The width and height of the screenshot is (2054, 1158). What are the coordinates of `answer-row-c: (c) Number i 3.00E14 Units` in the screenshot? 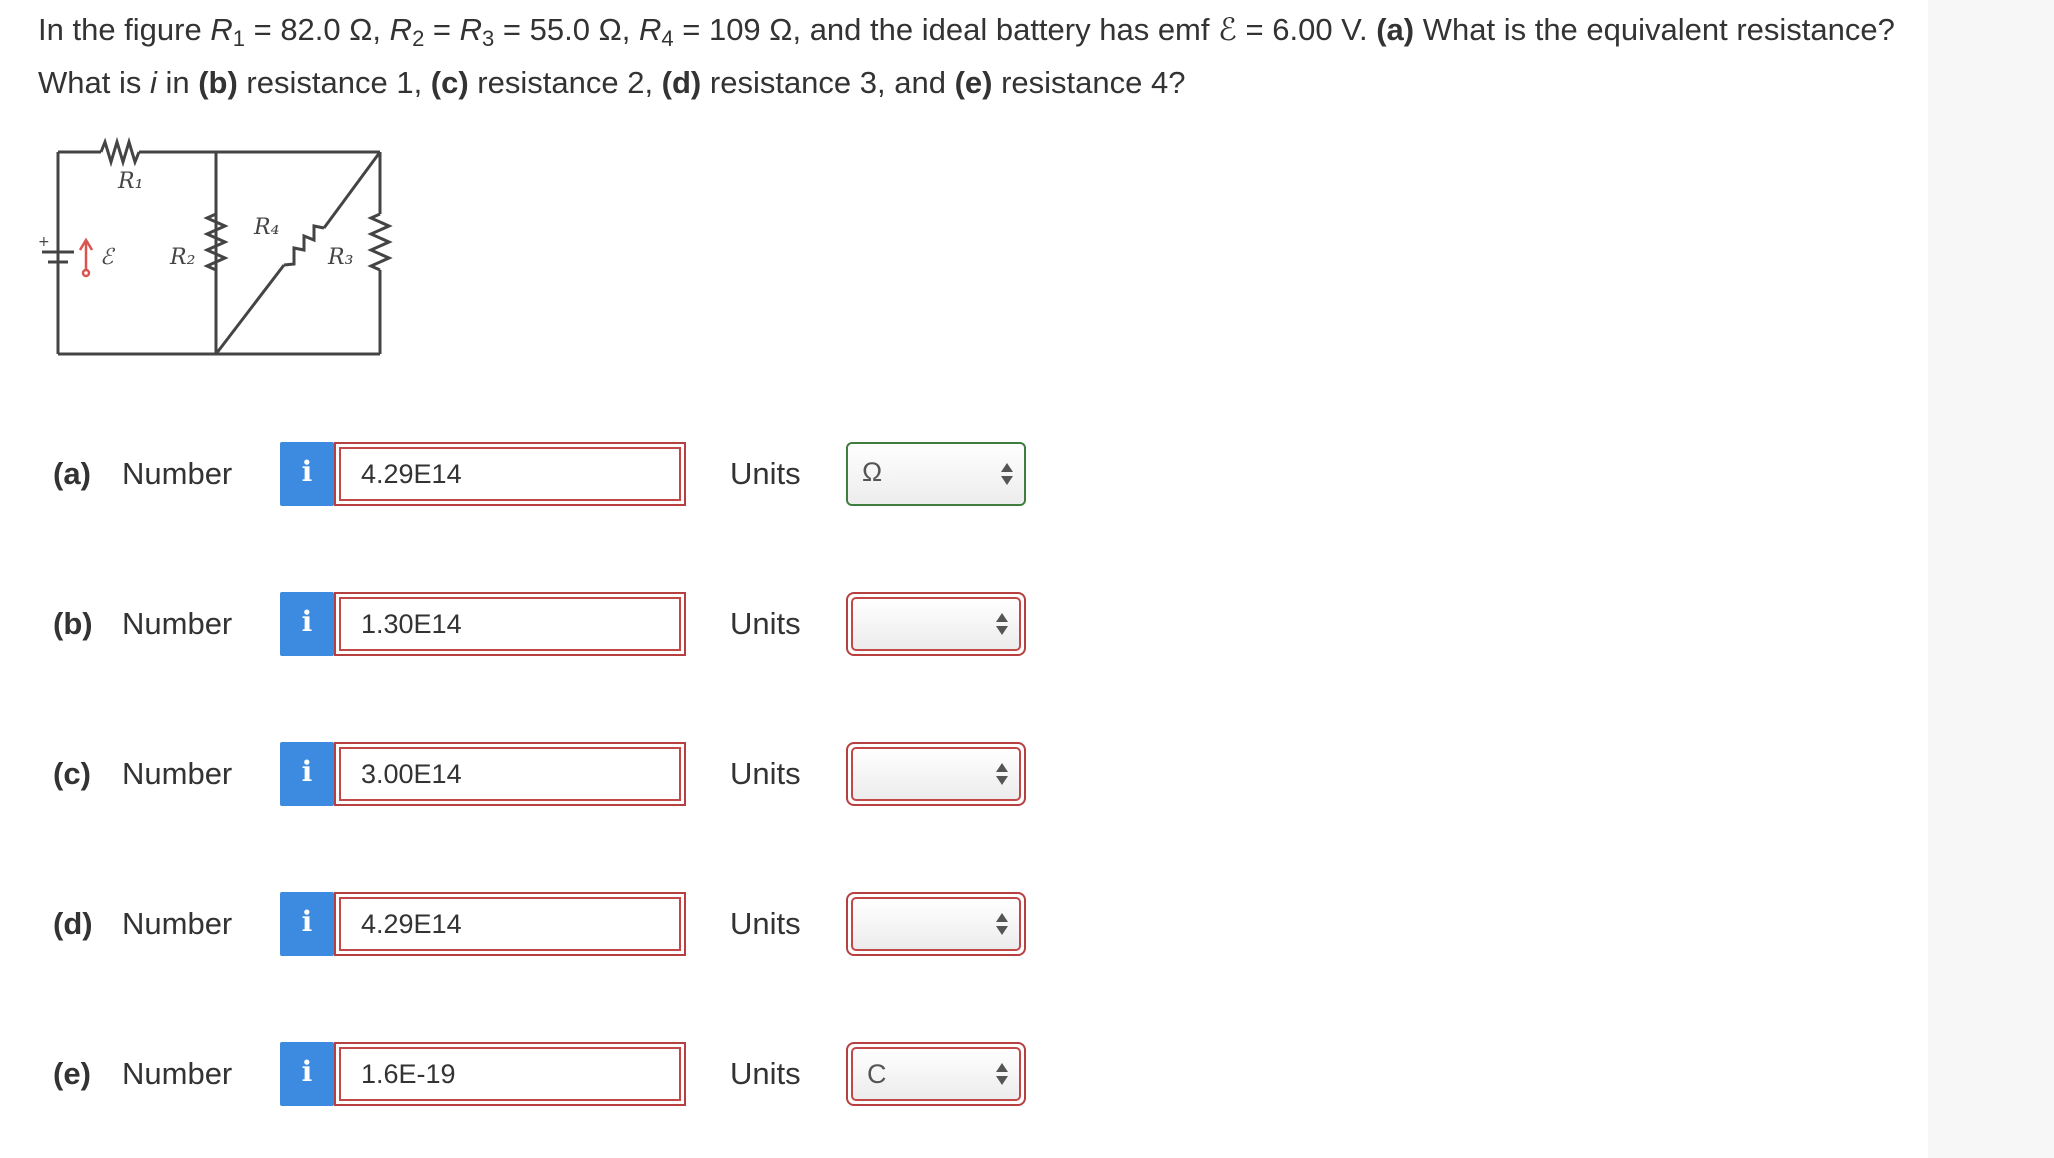 It's located at (550, 774).